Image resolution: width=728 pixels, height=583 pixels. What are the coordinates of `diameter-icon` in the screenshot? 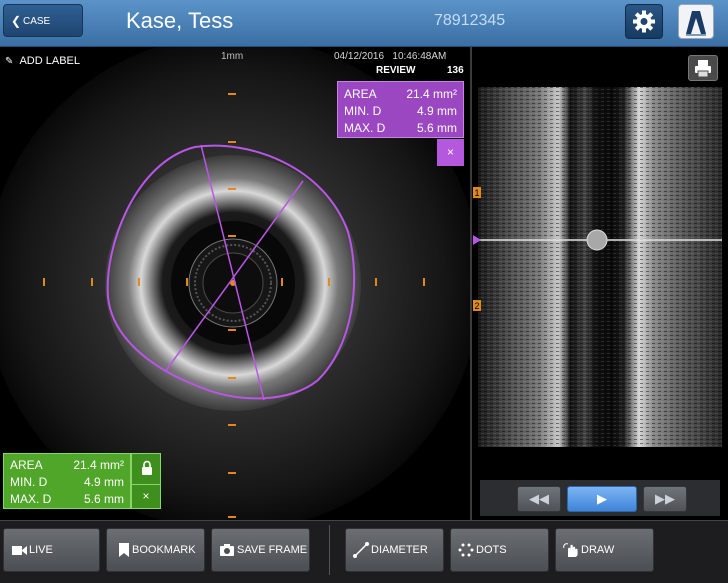 It's located at (361, 550).